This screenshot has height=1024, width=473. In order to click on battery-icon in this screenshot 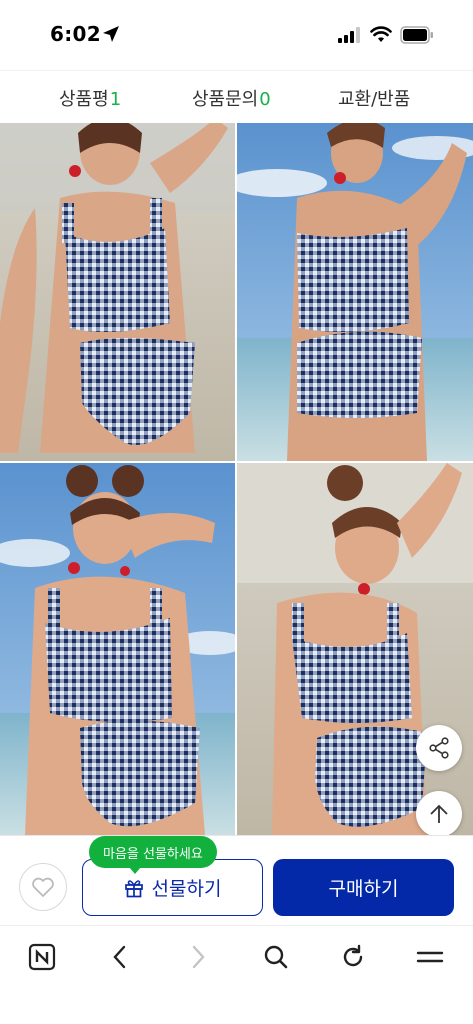, I will do `click(416, 35)`.